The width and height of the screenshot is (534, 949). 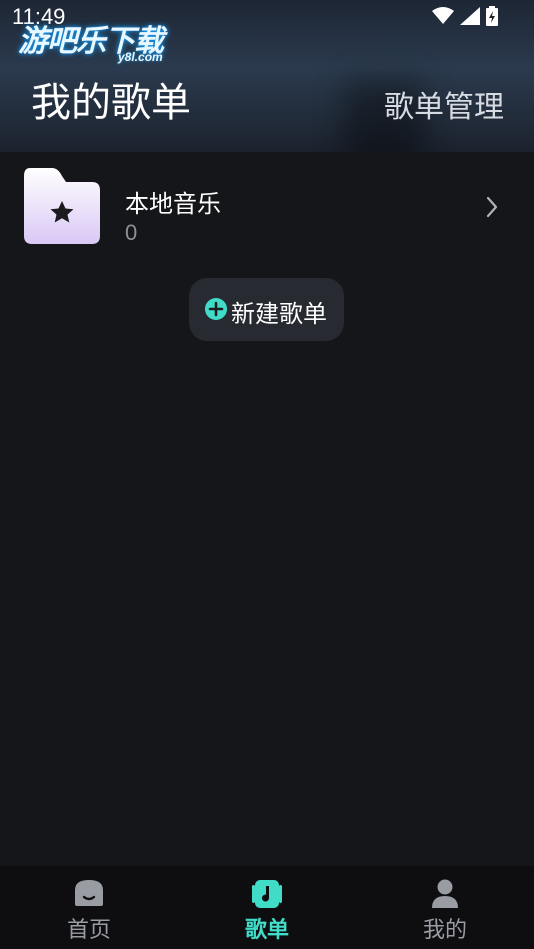 I want to click on page-title: 我的歌单, so click(x=111, y=103).